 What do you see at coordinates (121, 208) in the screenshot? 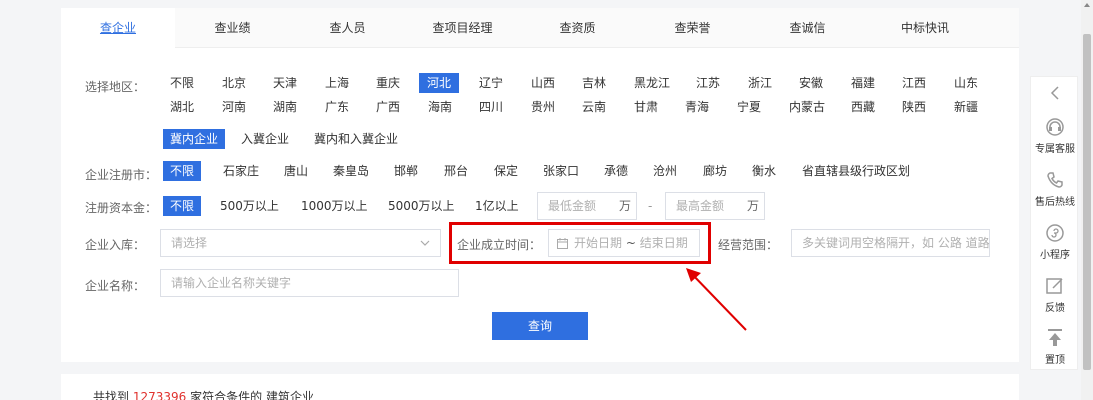
I see `capital-label: 注册资本金：` at bounding box center [121, 208].